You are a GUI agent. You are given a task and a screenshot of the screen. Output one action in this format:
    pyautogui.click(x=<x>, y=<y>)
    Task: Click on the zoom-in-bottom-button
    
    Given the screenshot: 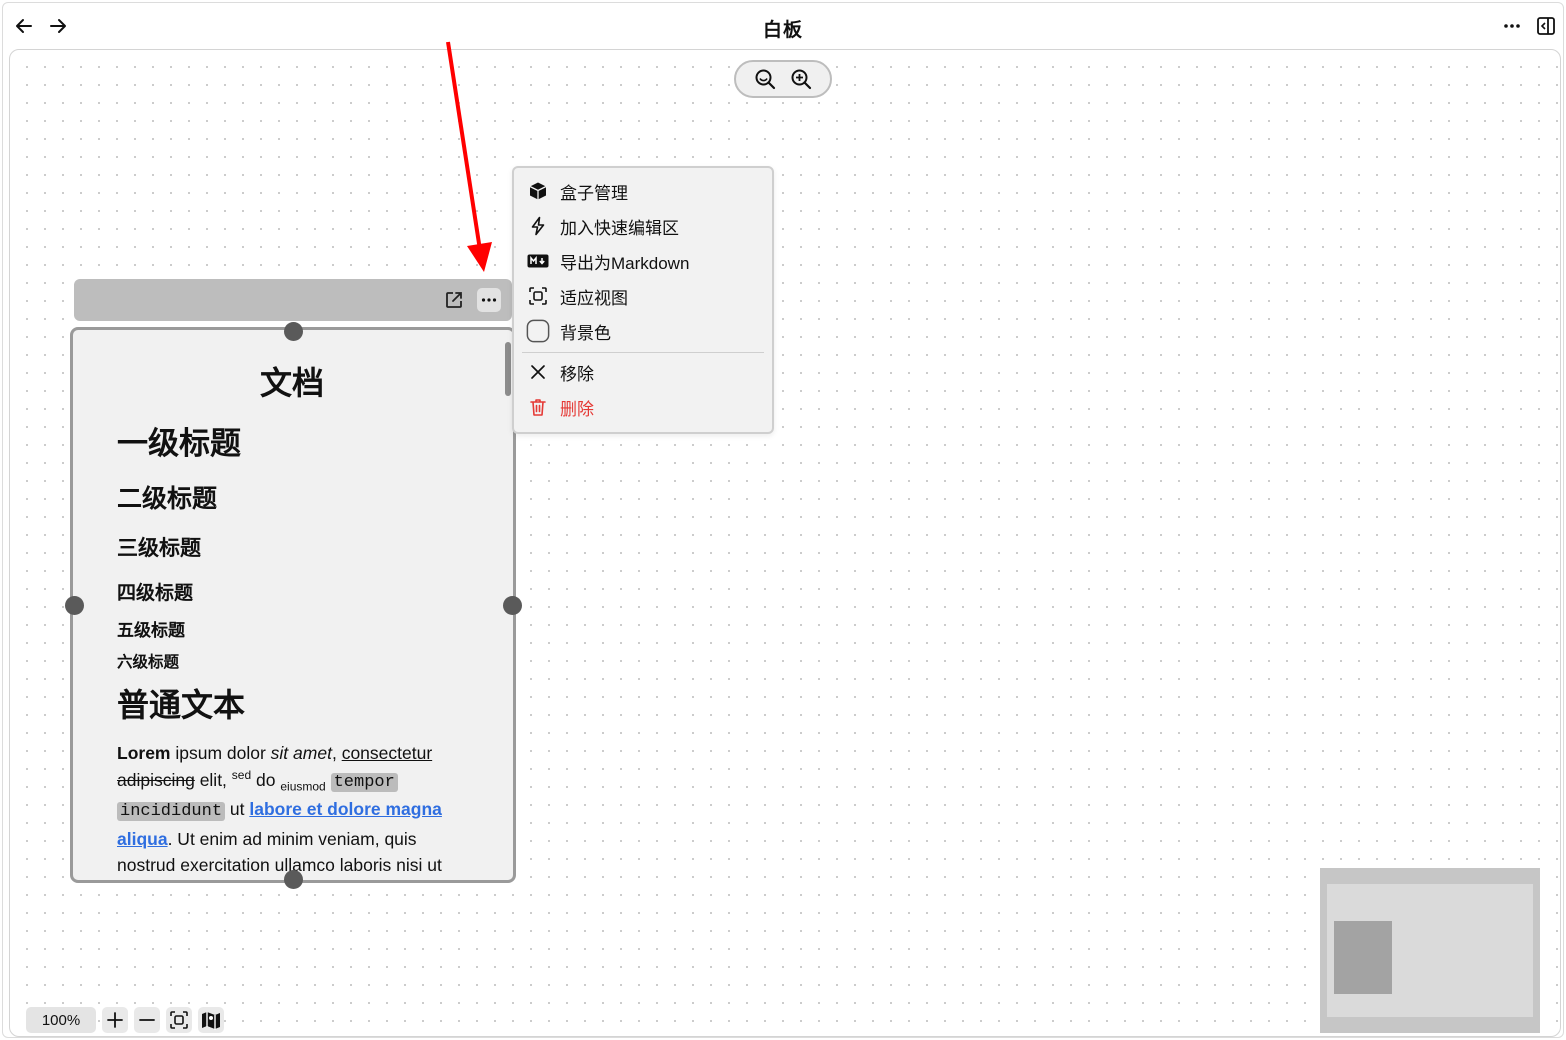 What is the action you would take?
    pyautogui.click(x=115, y=1020)
    